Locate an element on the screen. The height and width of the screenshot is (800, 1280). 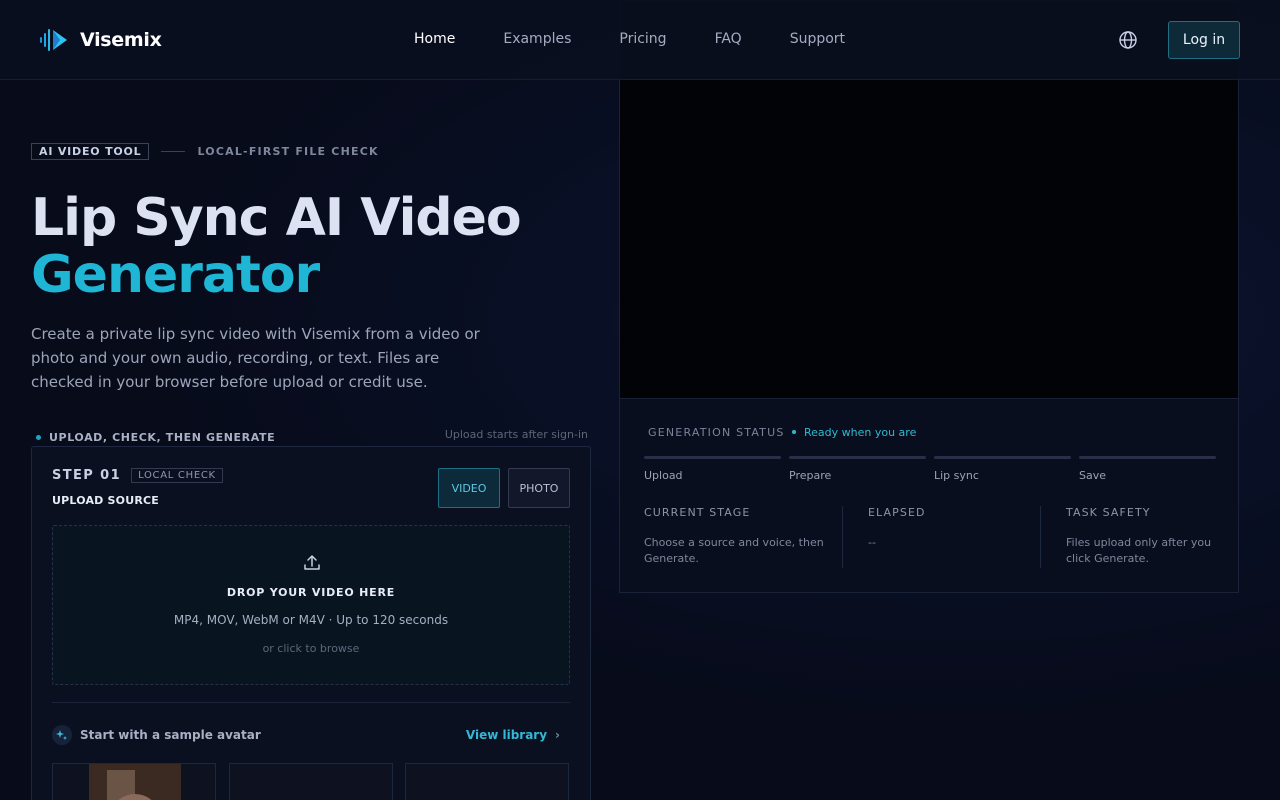
flow-label: UPLOAD, CHECK, THEN GENERATE is located at coordinates (155, 437).